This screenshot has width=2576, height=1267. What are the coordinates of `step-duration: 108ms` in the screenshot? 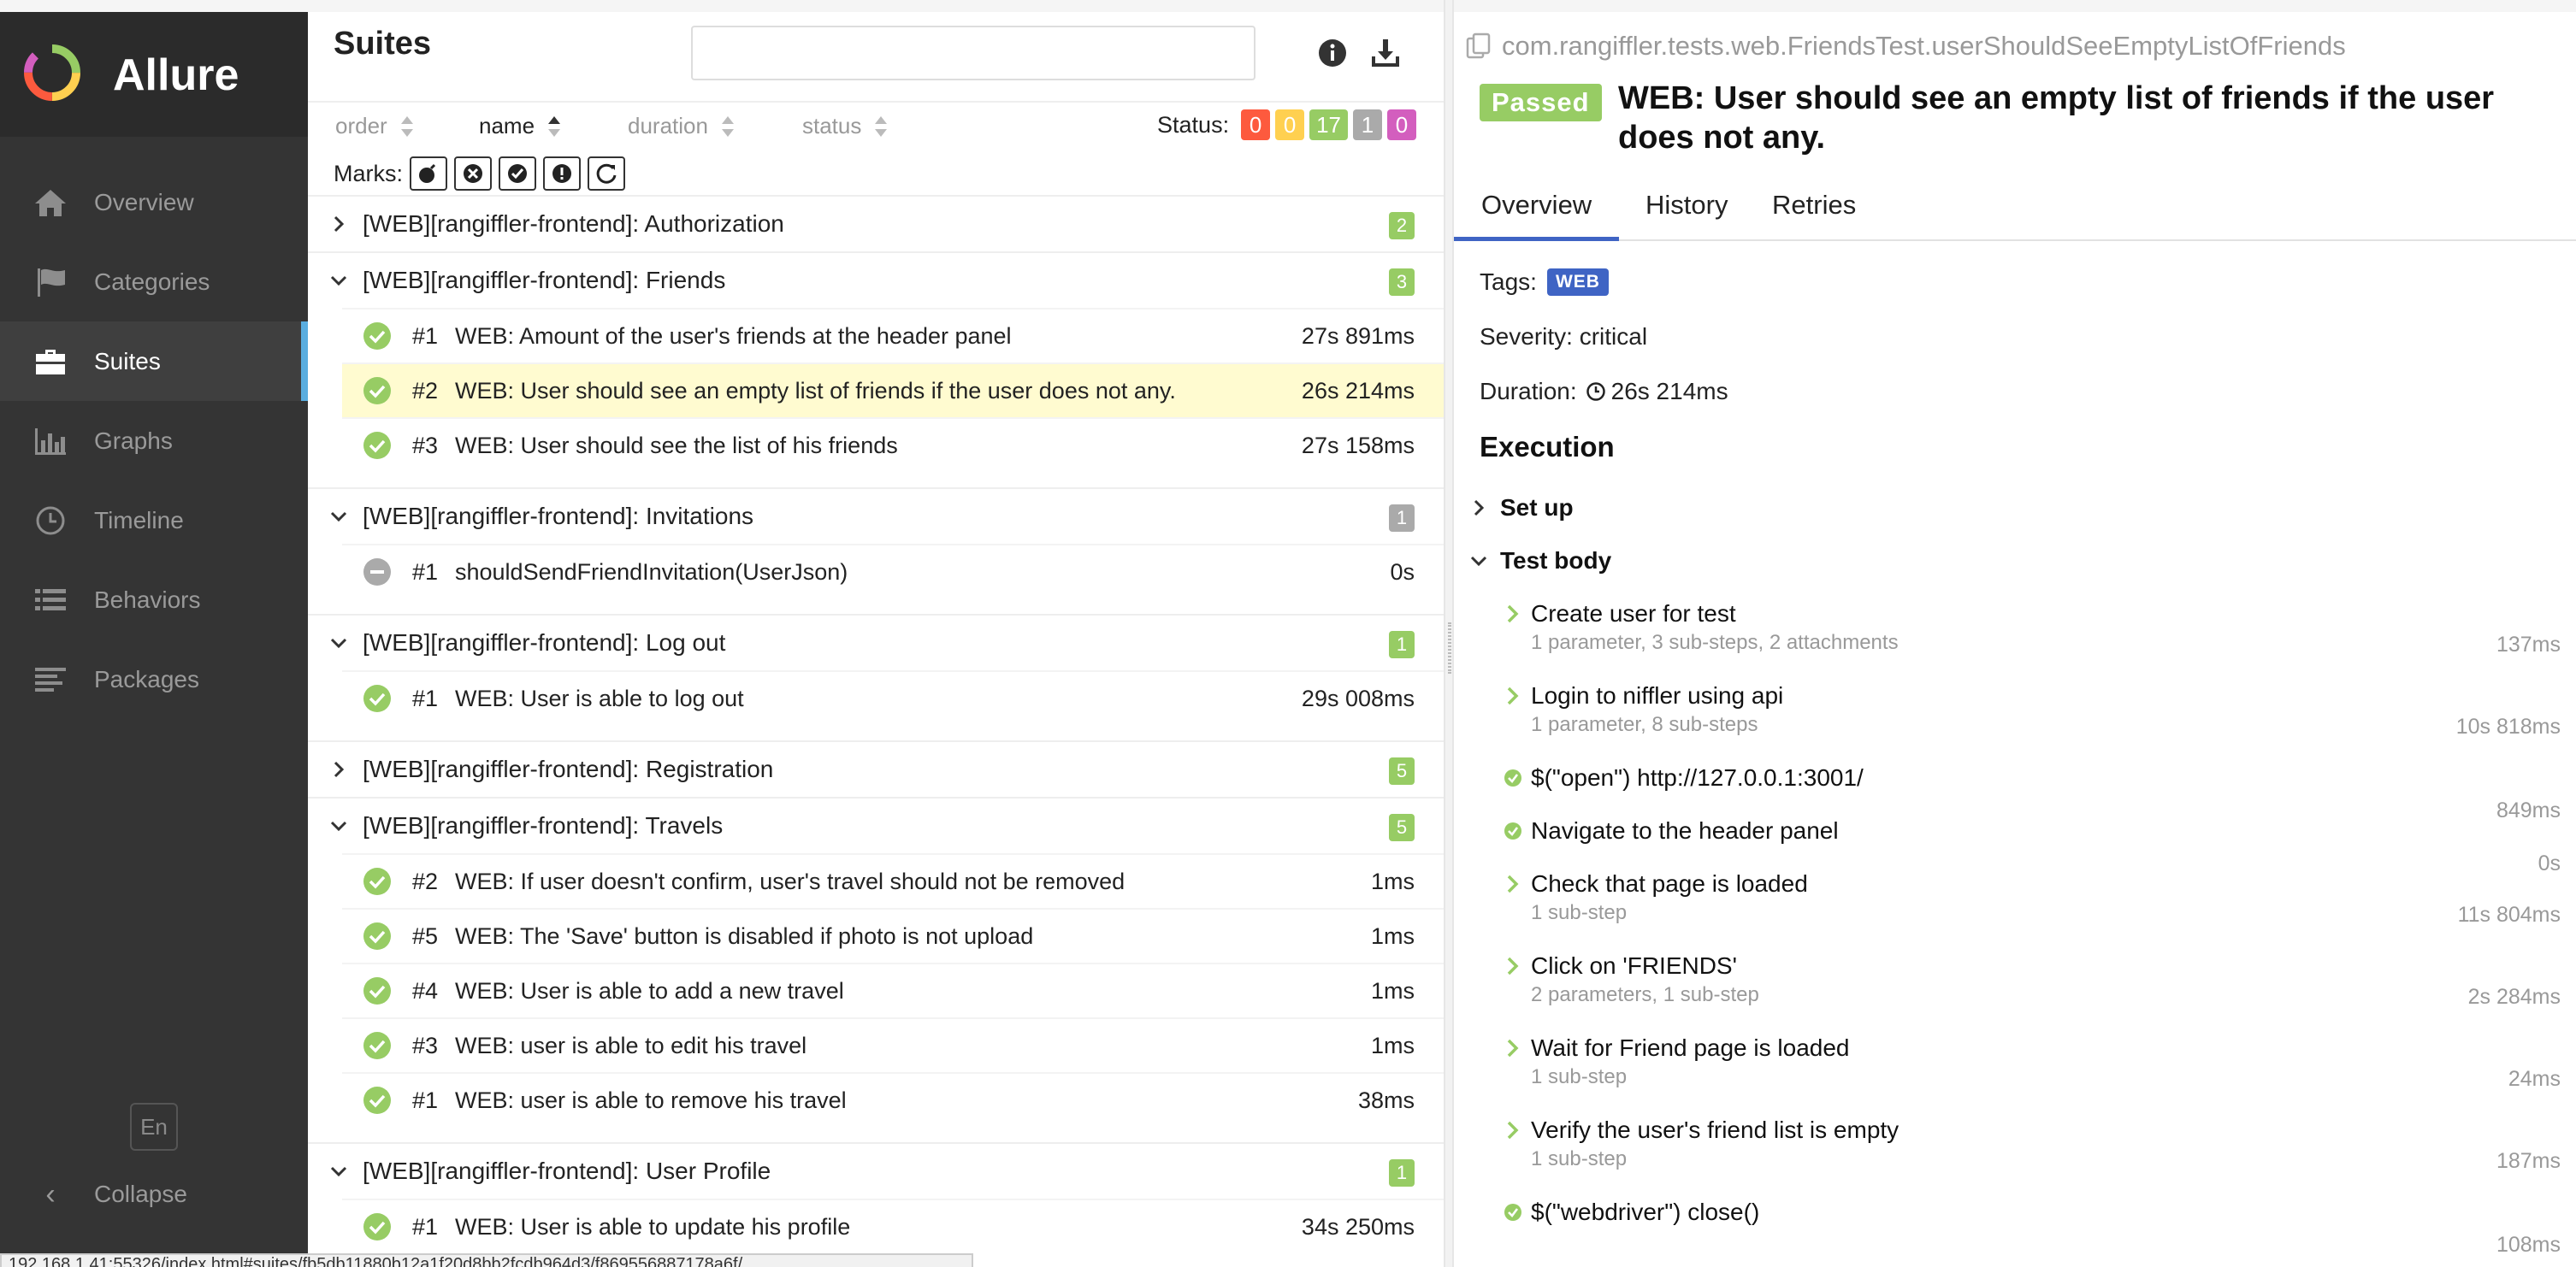 It's located at (2528, 1245).